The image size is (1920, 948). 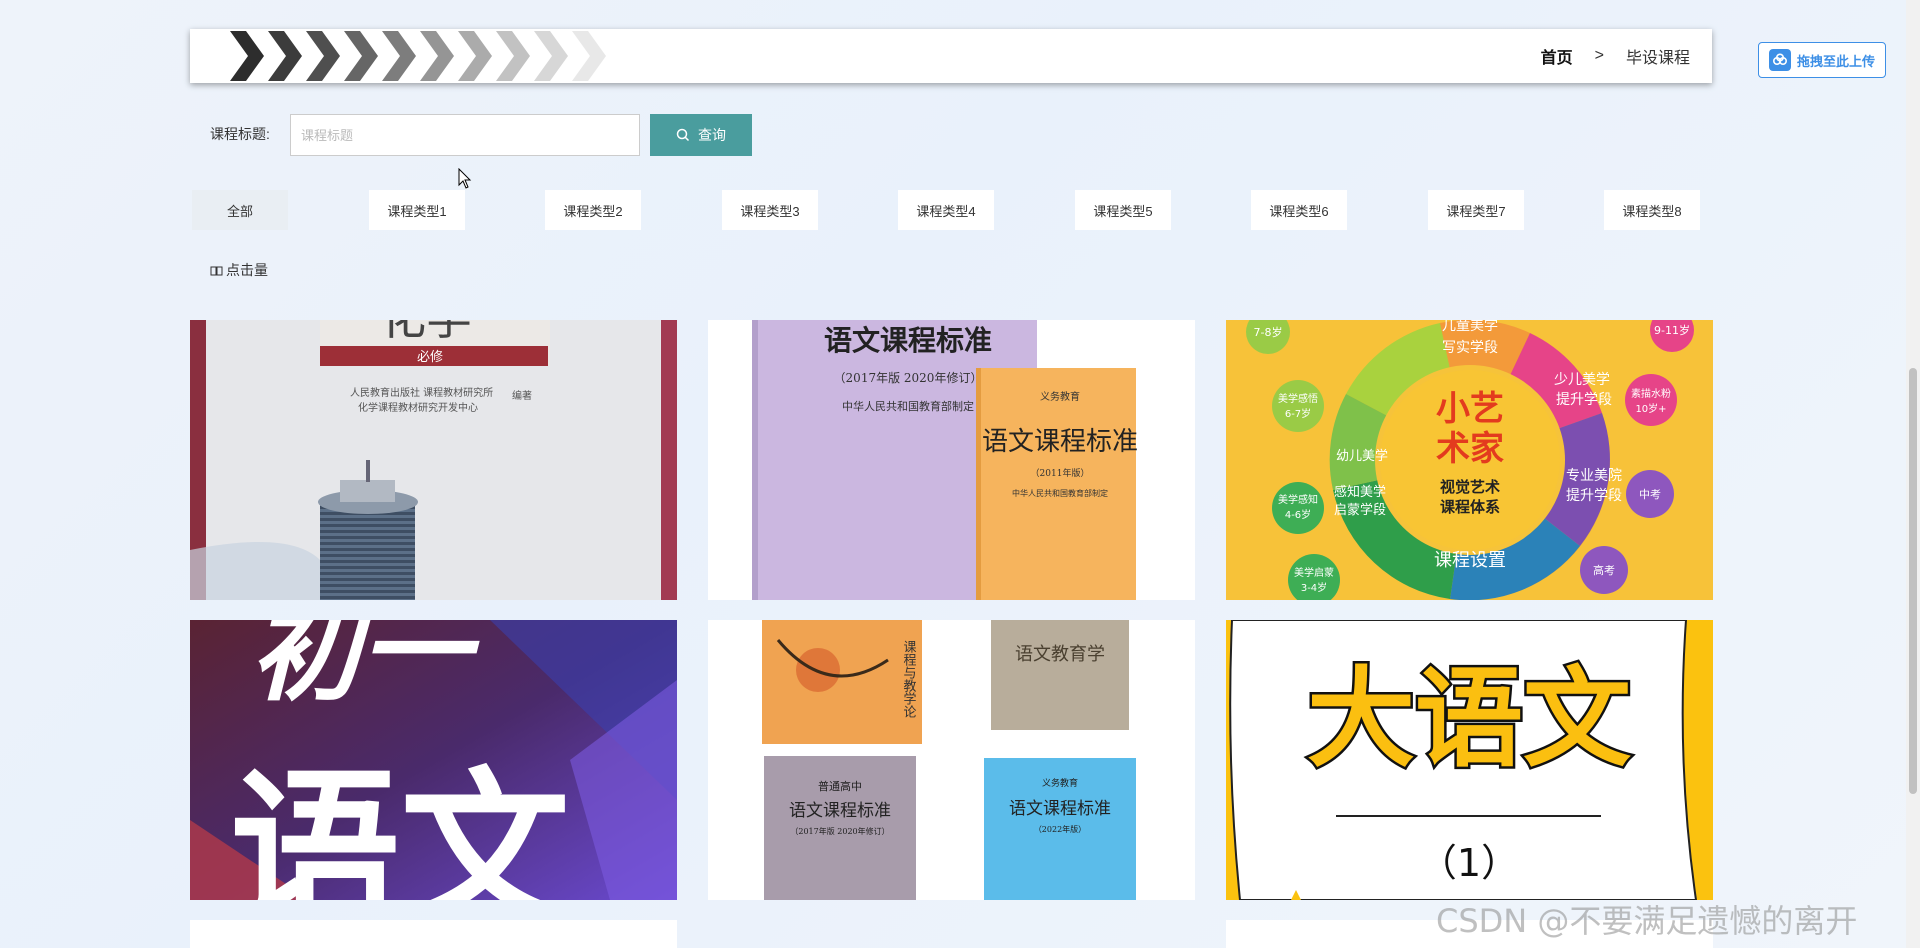 I want to click on card-text: 儿童美学, so click(x=1470, y=327).